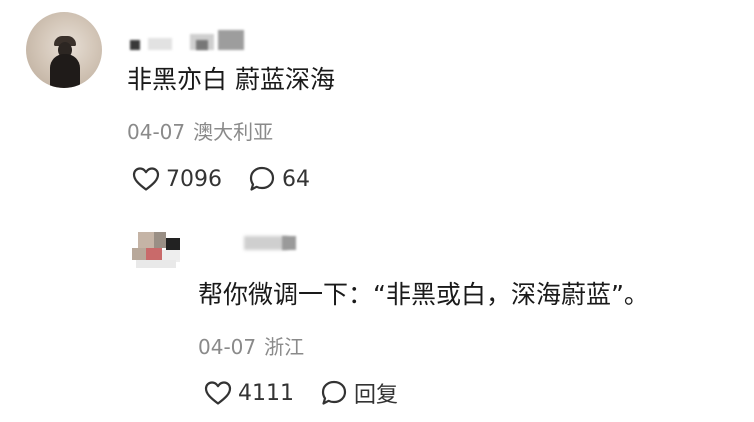 This screenshot has height=422, width=754. I want to click on reply-button: 回复, so click(359, 393).